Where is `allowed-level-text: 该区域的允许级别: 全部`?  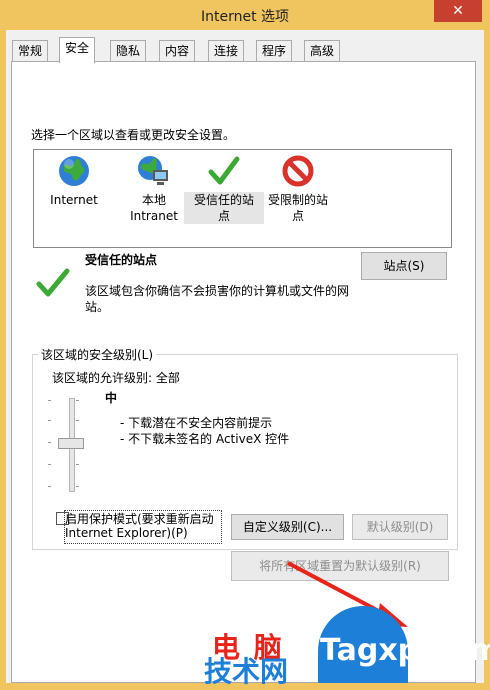 allowed-level-text: 该区域的允许级别: 全部 is located at coordinates (116, 378).